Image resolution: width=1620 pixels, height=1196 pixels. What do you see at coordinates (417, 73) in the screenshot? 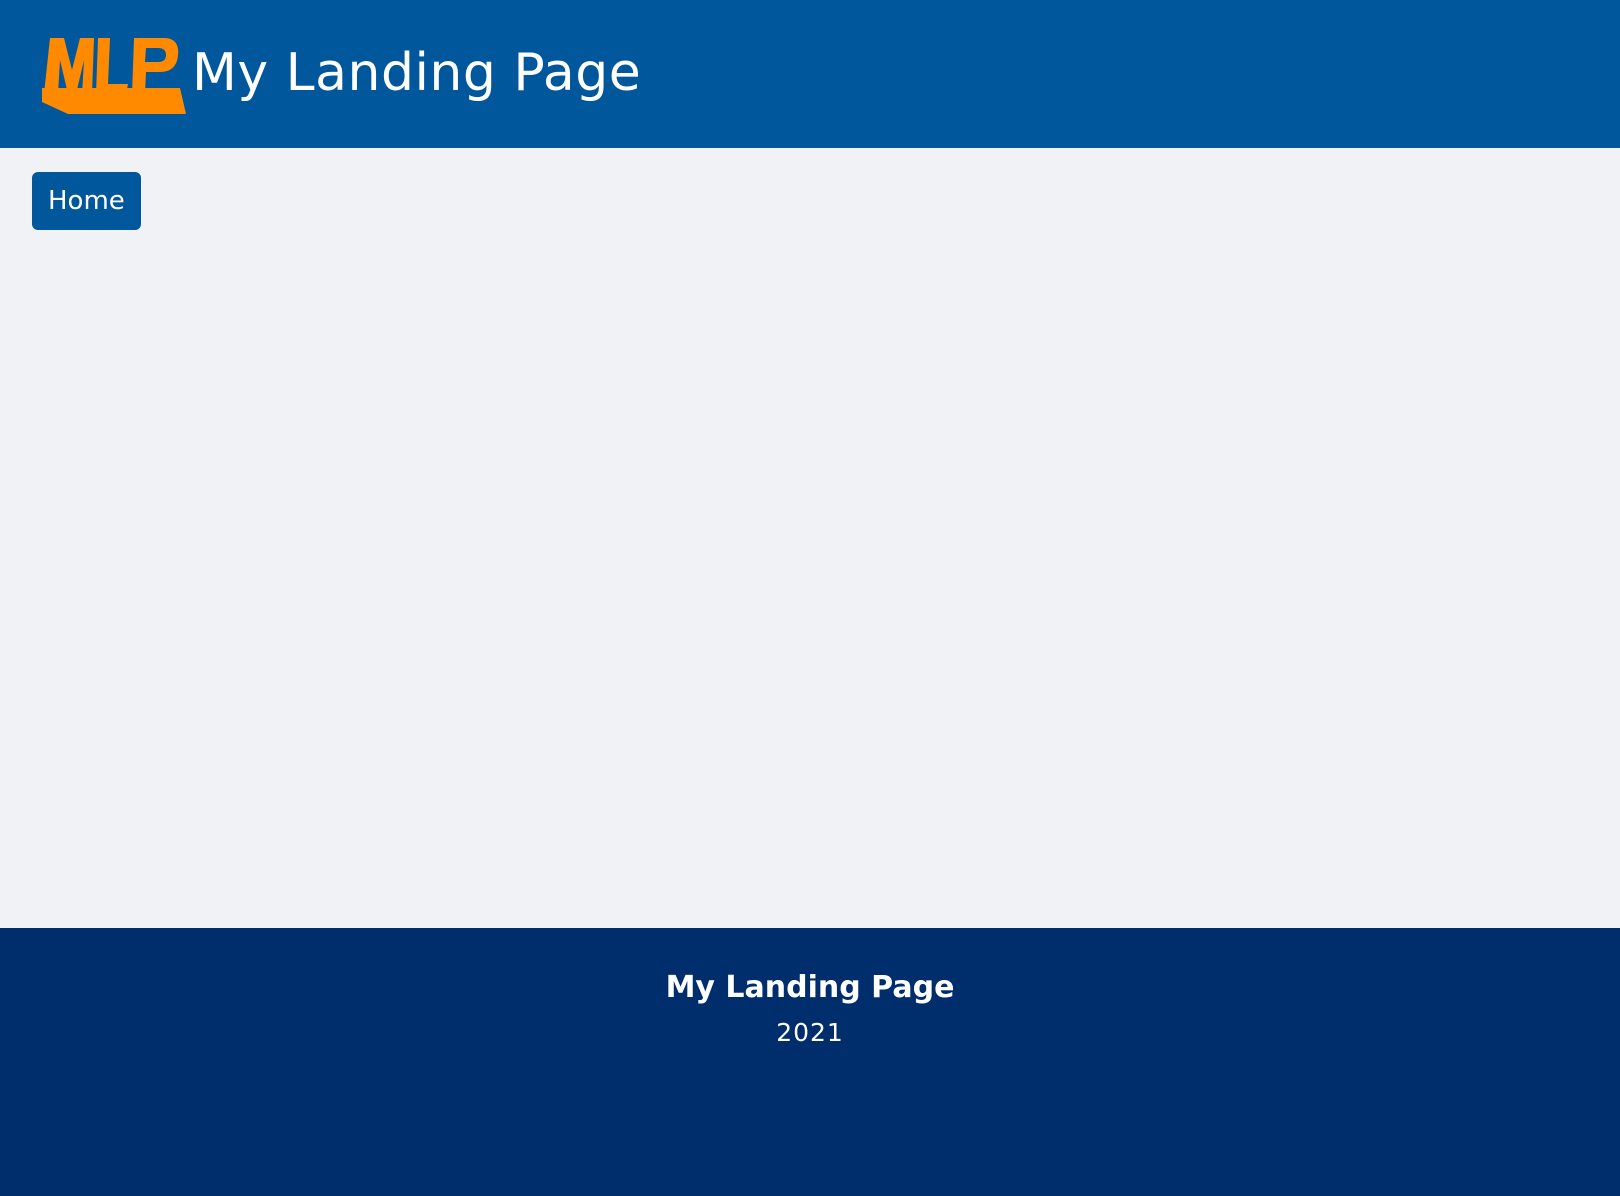
I see `site-title: My Landing Page` at bounding box center [417, 73].